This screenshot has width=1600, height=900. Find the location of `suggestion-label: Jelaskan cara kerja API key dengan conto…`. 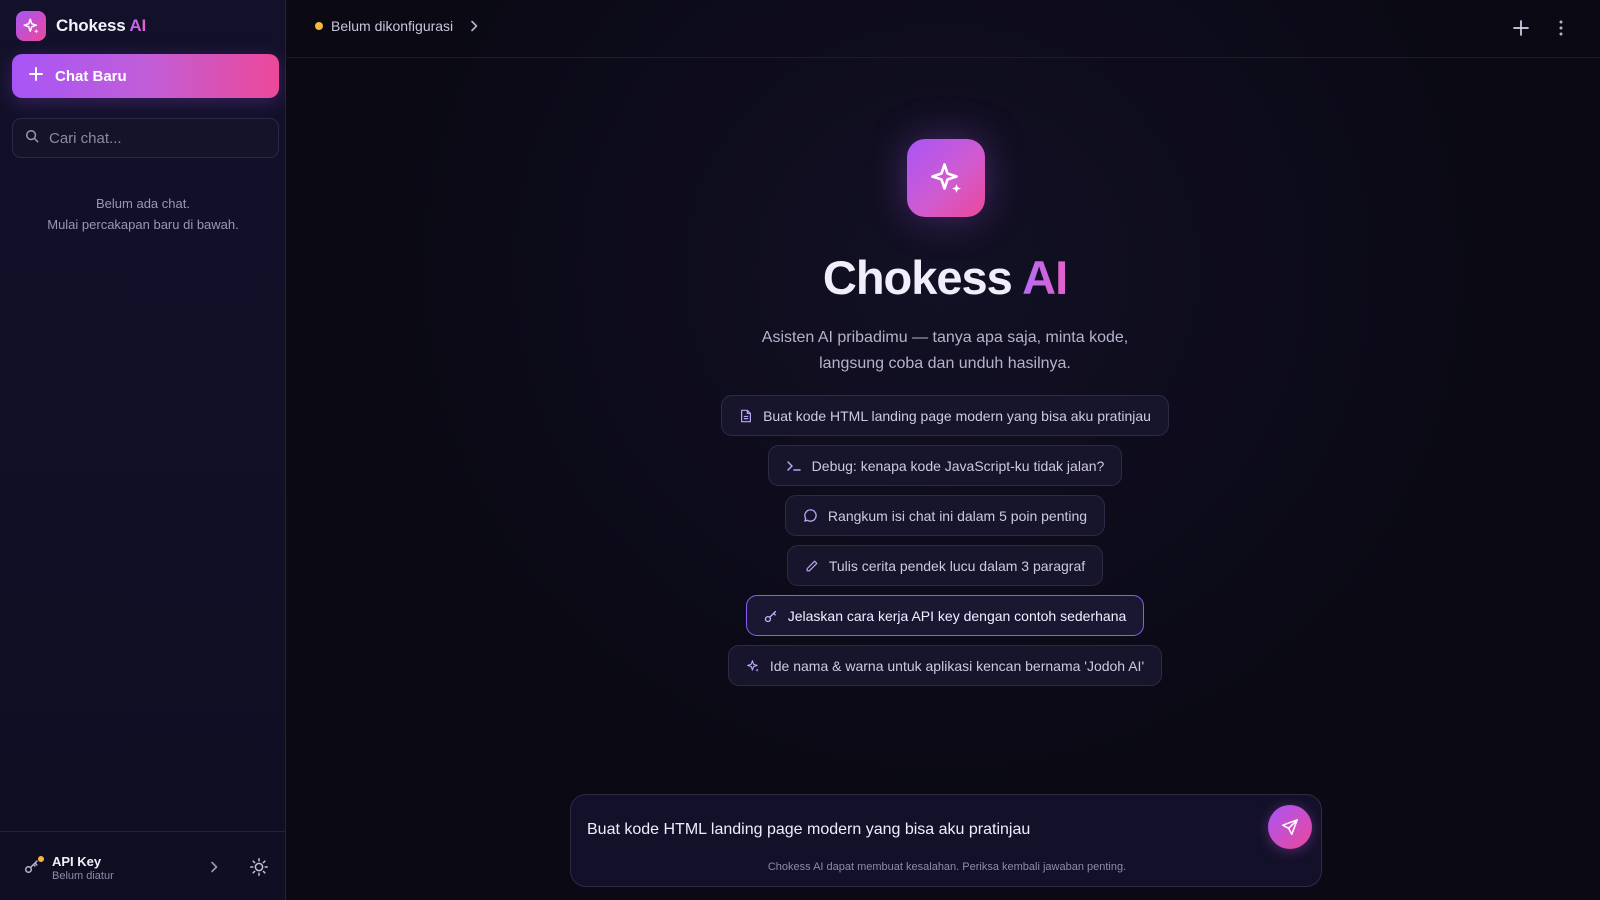

suggestion-label: Jelaskan cara kerja API key dengan conto… is located at coordinates (957, 615).